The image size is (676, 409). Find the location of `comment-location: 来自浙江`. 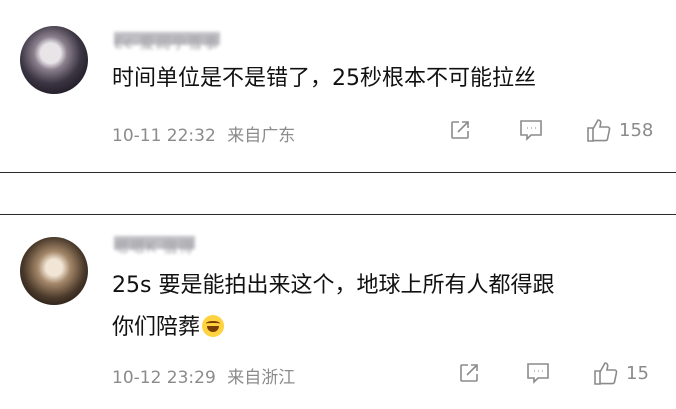

comment-location: 来自浙江 is located at coordinates (261, 378).